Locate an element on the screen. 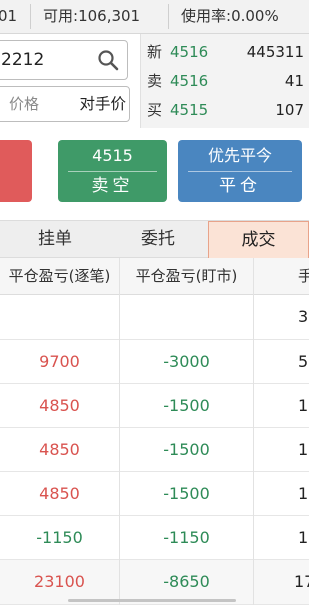 The height and width of the screenshot is (605, 320). quote-row-ask: 卖 4516 41 is located at coordinates (225, 81).